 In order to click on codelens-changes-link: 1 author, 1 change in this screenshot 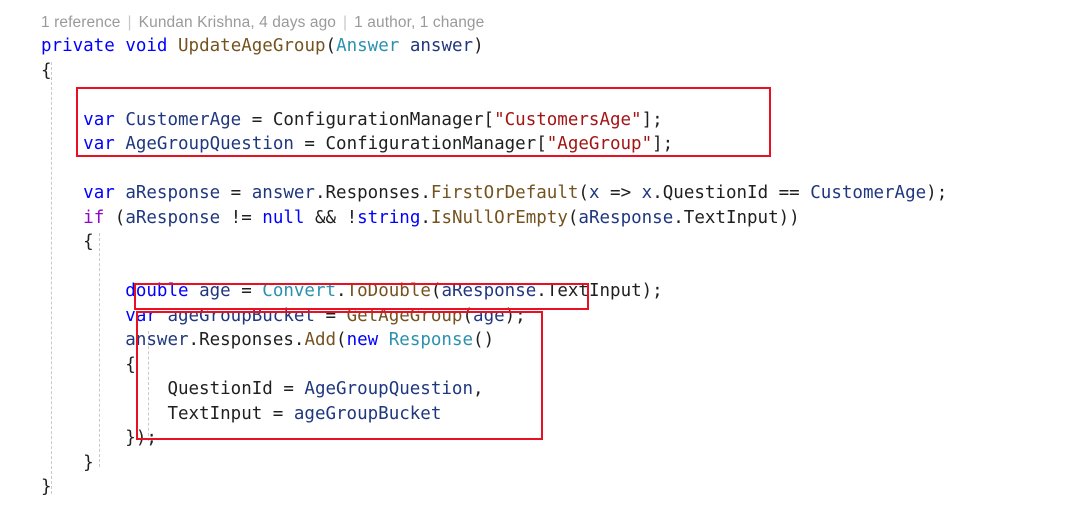, I will do `click(419, 23)`.